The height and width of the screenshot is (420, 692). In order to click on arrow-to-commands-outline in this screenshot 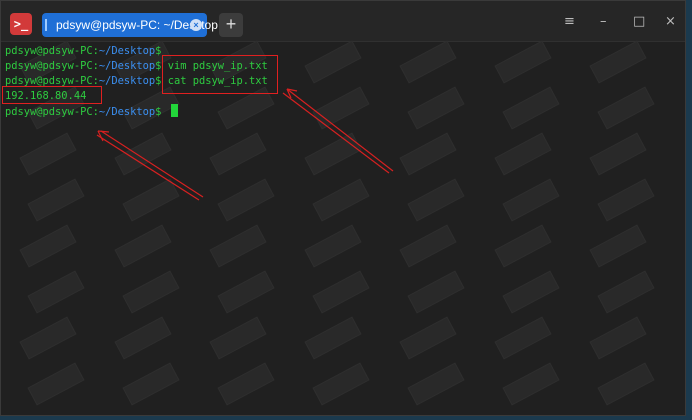, I will do `click(336, 133)`.